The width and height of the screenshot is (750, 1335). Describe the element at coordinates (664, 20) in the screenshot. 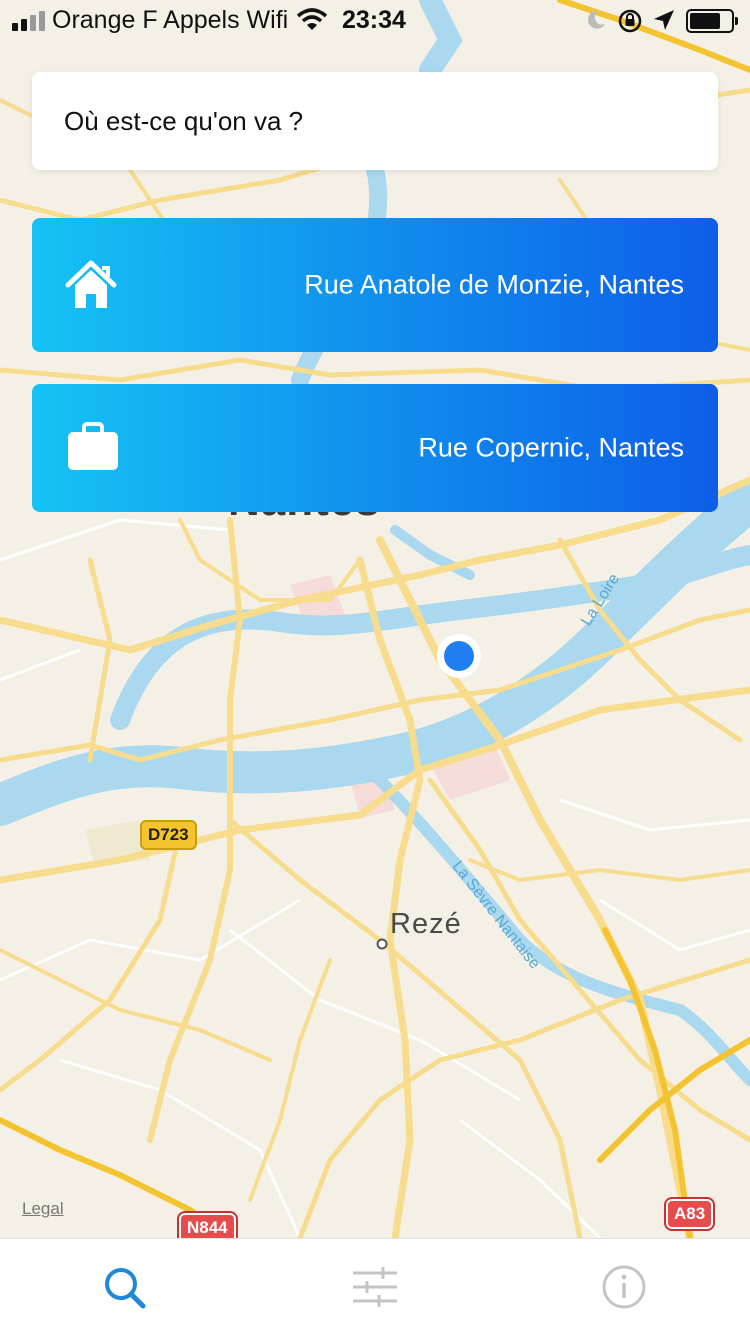

I see `location-arrow-icon` at that location.